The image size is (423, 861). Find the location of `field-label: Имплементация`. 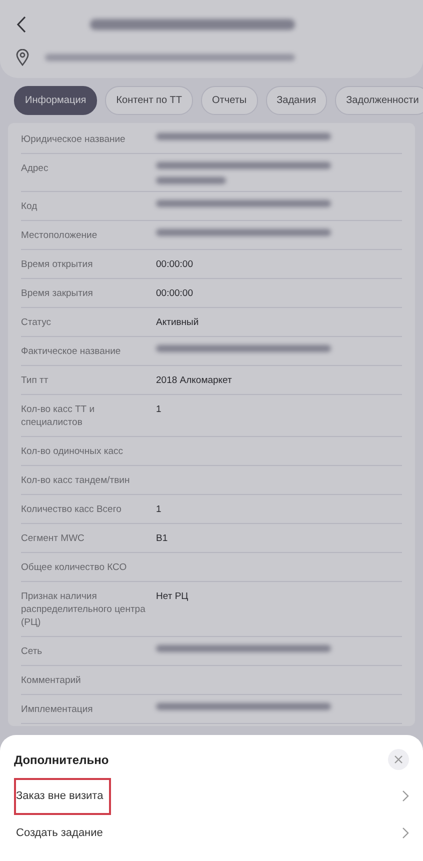

field-label: Имплементация is located at coordinates (57, 709).